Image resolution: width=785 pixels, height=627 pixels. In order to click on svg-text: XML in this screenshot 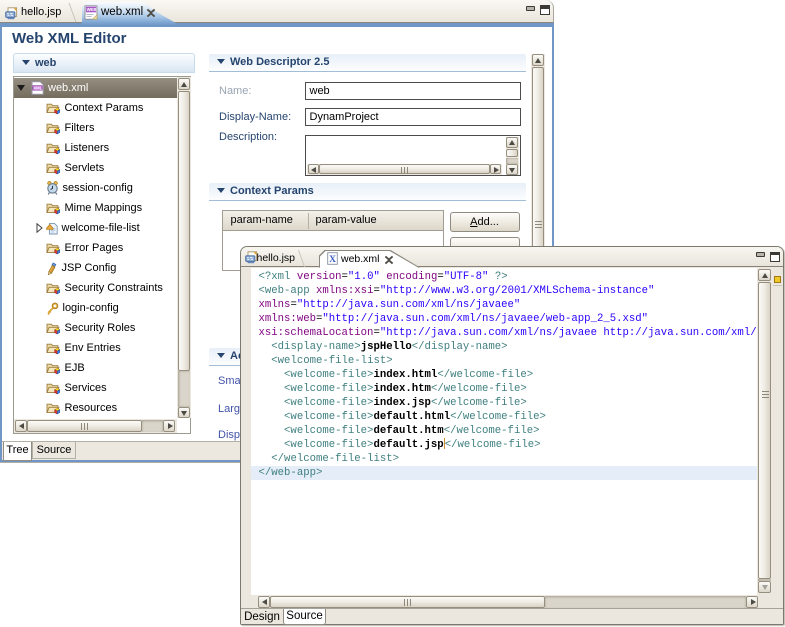, I will do `click(37, 87)`.